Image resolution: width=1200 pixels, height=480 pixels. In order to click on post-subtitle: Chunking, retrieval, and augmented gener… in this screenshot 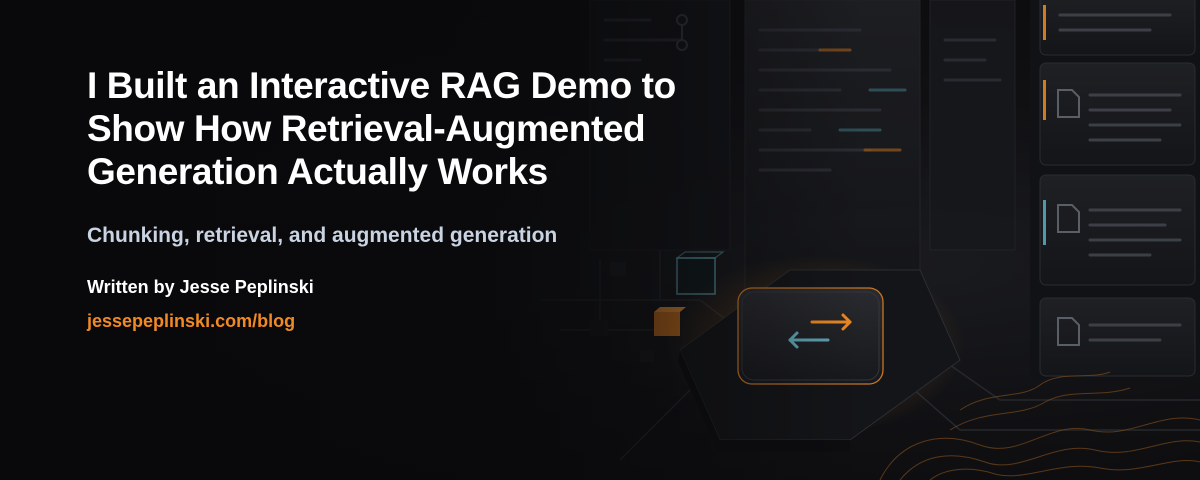, I will do `click(322, 235)`.